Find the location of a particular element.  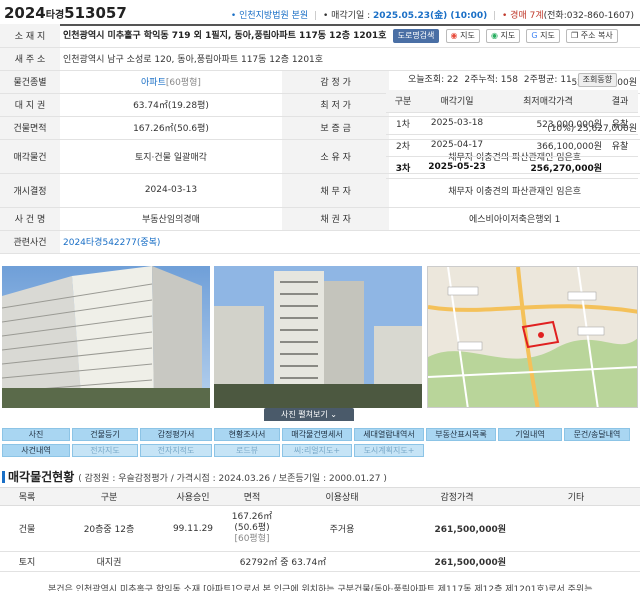

status-header: 사용승인 is located at coordinates (193, 496).